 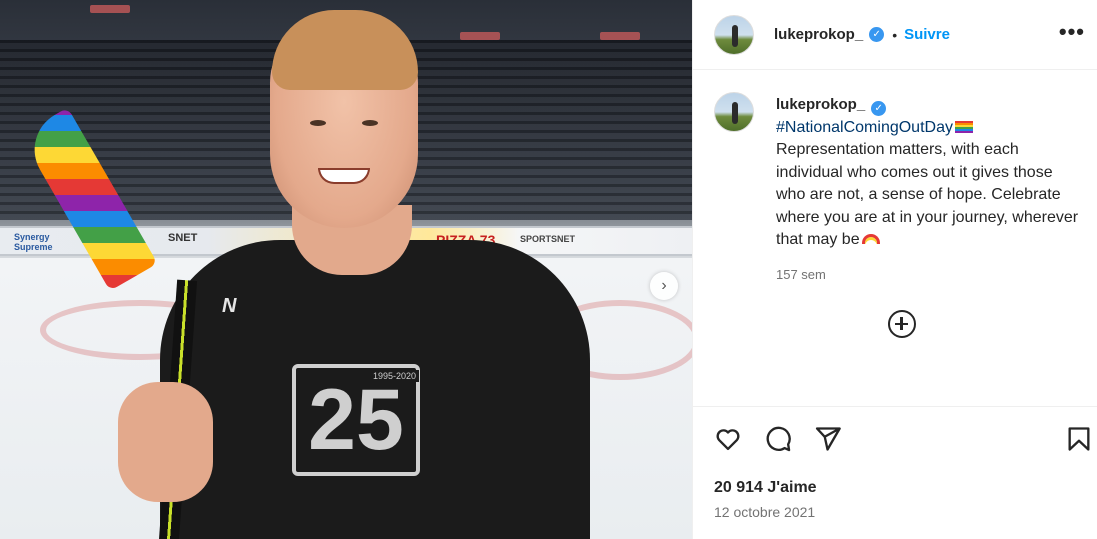 I want to click on person-hair, so click(x=345, y=50).